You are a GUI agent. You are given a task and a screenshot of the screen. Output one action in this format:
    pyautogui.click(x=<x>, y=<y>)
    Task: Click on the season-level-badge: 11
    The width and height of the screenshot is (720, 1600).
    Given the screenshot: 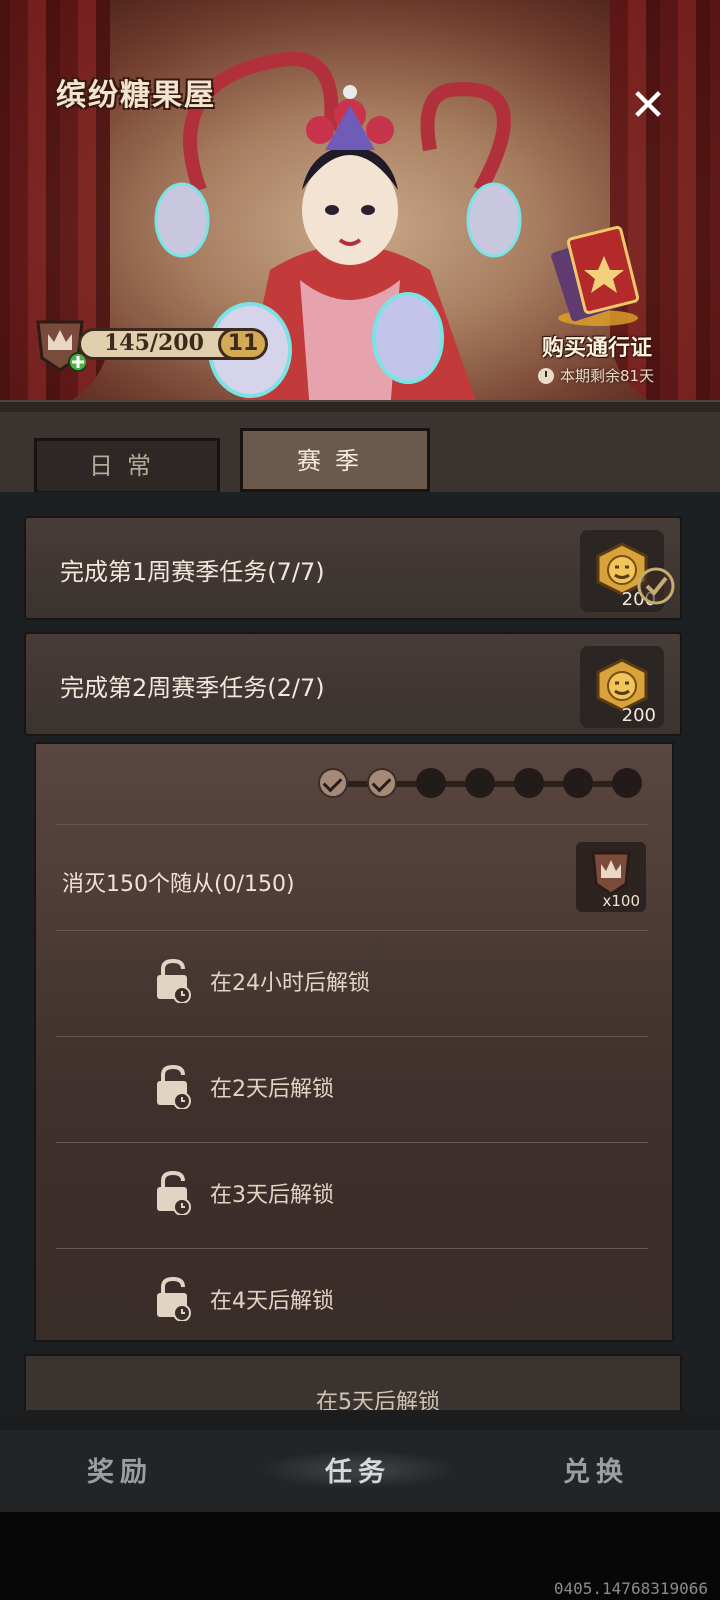 What is the action you would take?
    pyautogui.click(x=243, y=344)
    